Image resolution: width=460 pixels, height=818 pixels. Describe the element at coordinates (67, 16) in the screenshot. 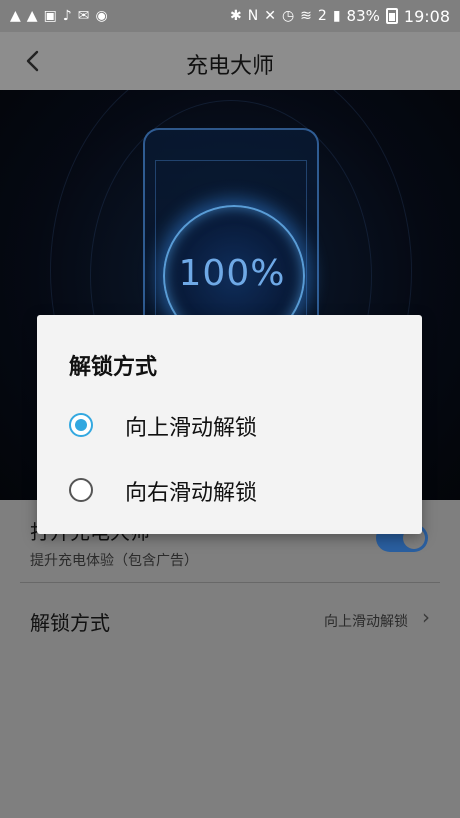

I see `music-icon: ♪` at that location.